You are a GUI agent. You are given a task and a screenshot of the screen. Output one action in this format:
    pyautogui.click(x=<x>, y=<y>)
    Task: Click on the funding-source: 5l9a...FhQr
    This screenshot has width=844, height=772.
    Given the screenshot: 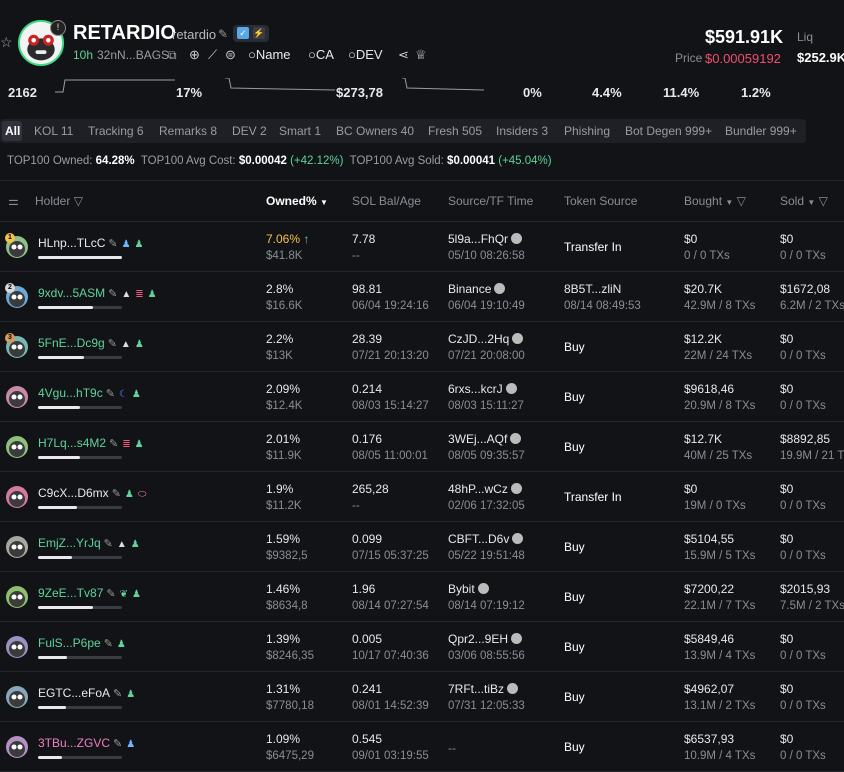 What is the action you would take?
    pyautogui.click(x=485, y=239)
    